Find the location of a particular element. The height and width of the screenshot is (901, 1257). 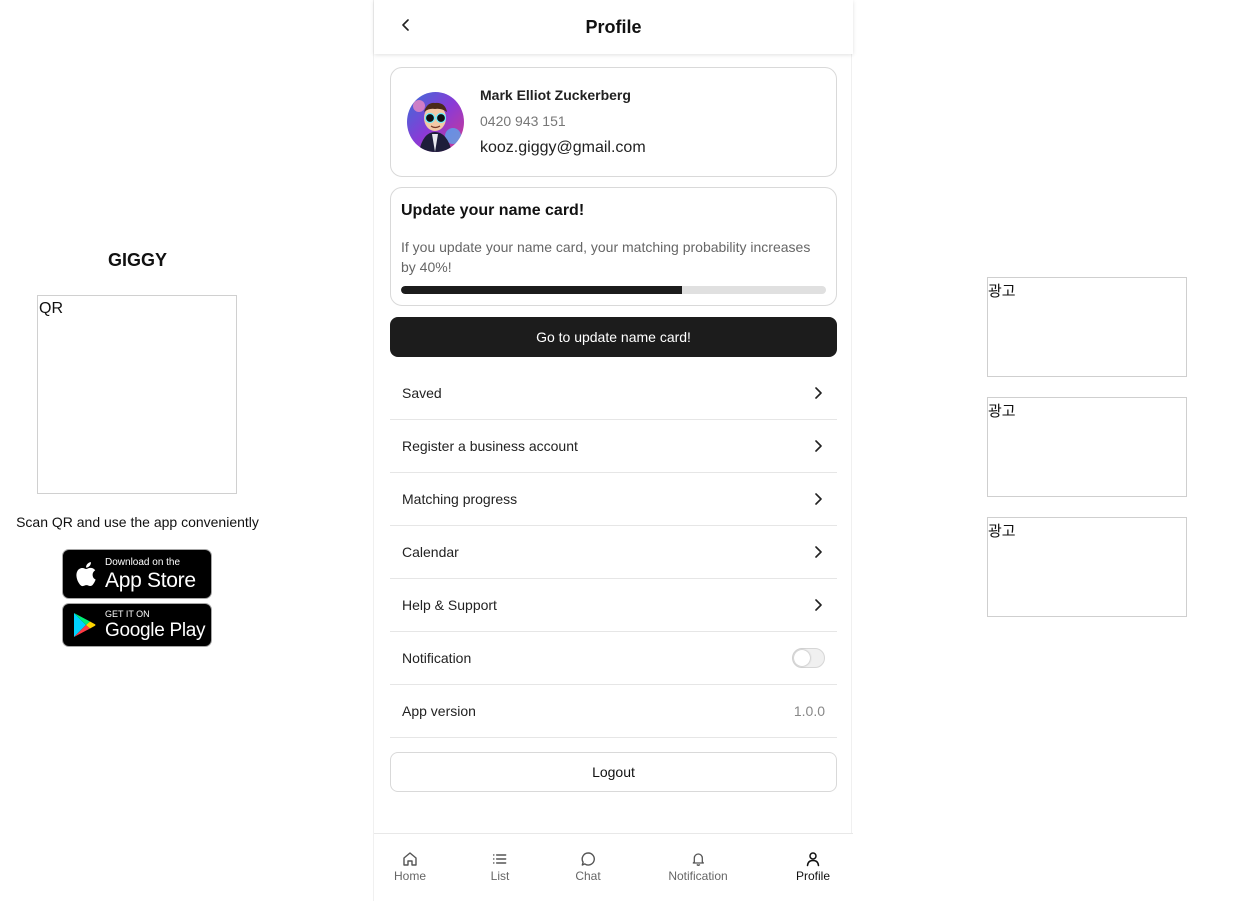

menu-item-register-business: Register a business account is located at coordinates (613, 446).